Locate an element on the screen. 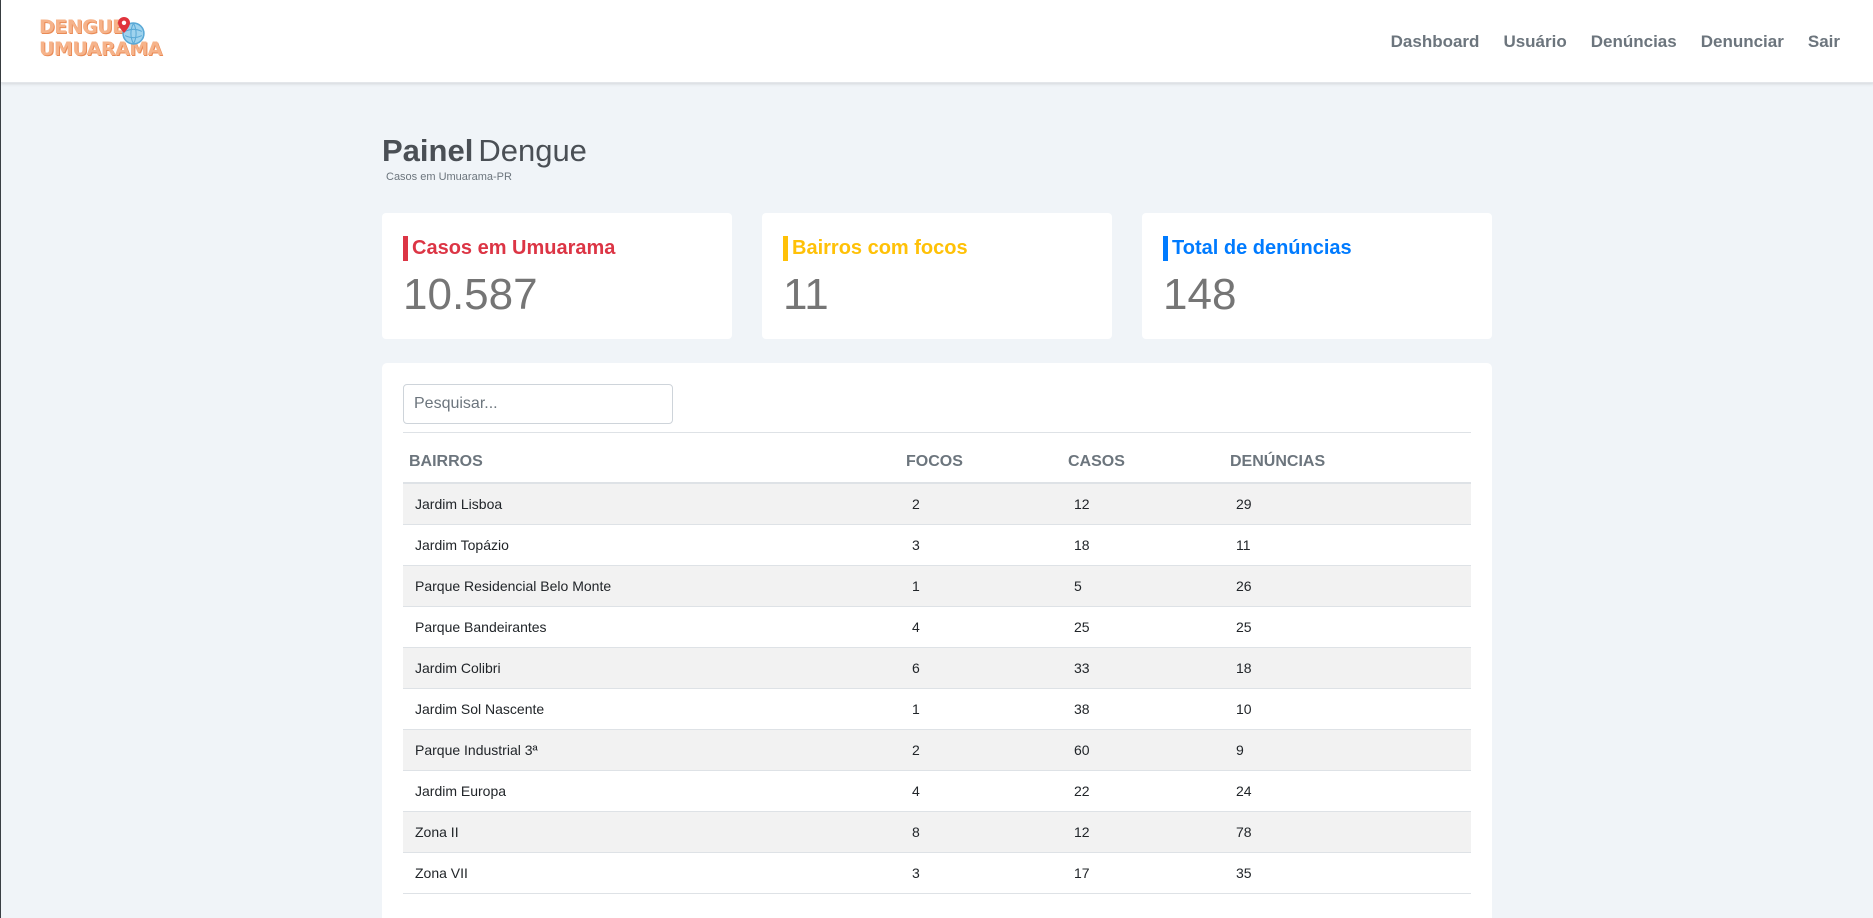 The width and height of the screenshot is (1873, 918). cell-denuncias: 9 is located at coordinates (1347, 750).